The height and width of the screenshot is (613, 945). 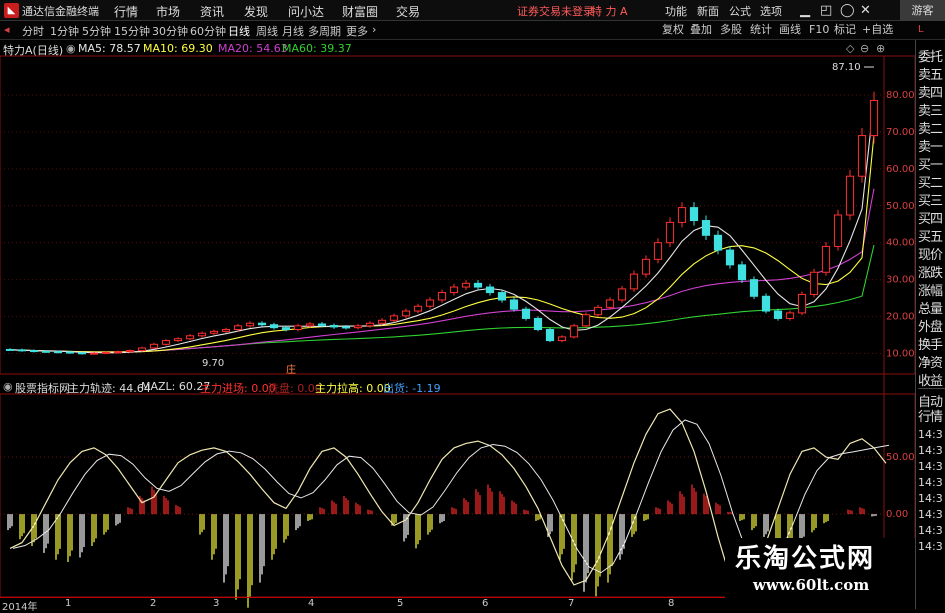 What do you see at coordinates (826, 10) in the screenshot?
I see `restore-icon: ◰` at bounding box center [826, 10].